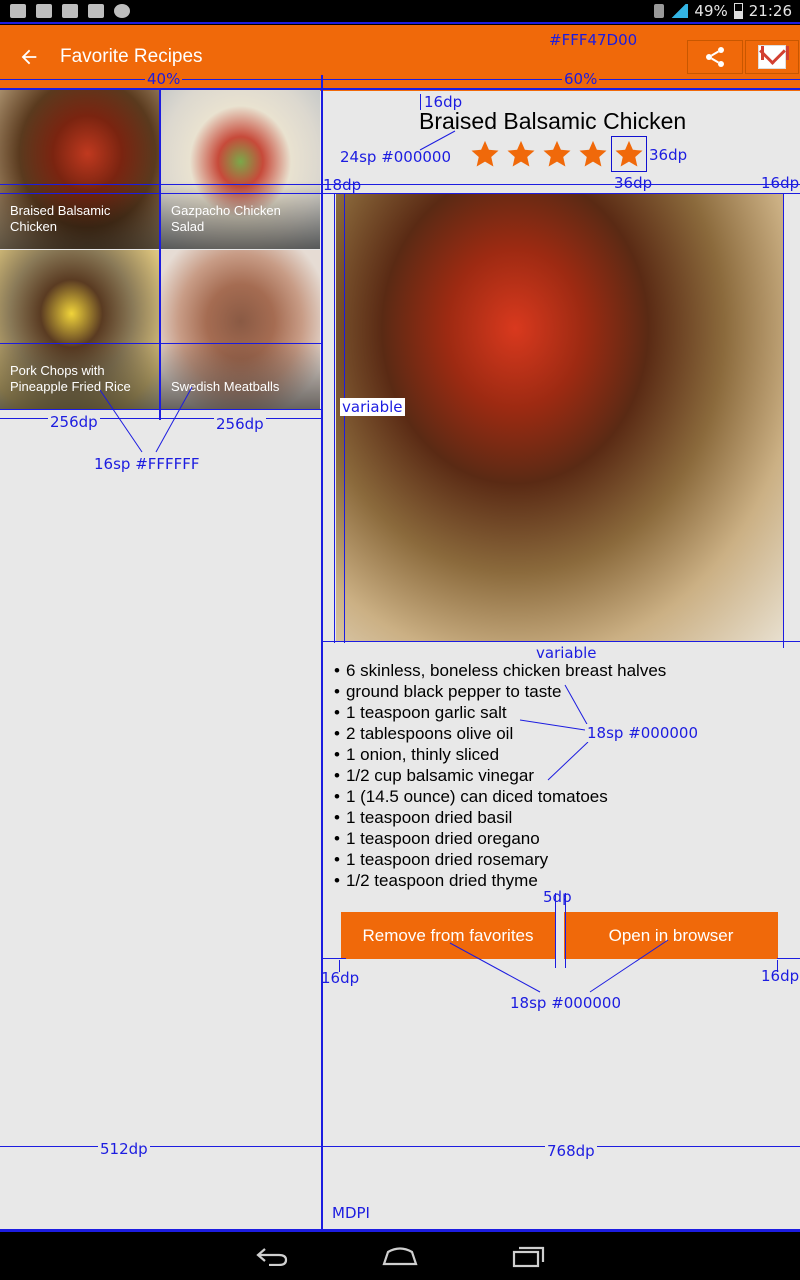 This screenshot has width=800, height=1280. I want to click on annotation-button-font: 18sp #000000, so click(566, 1003).